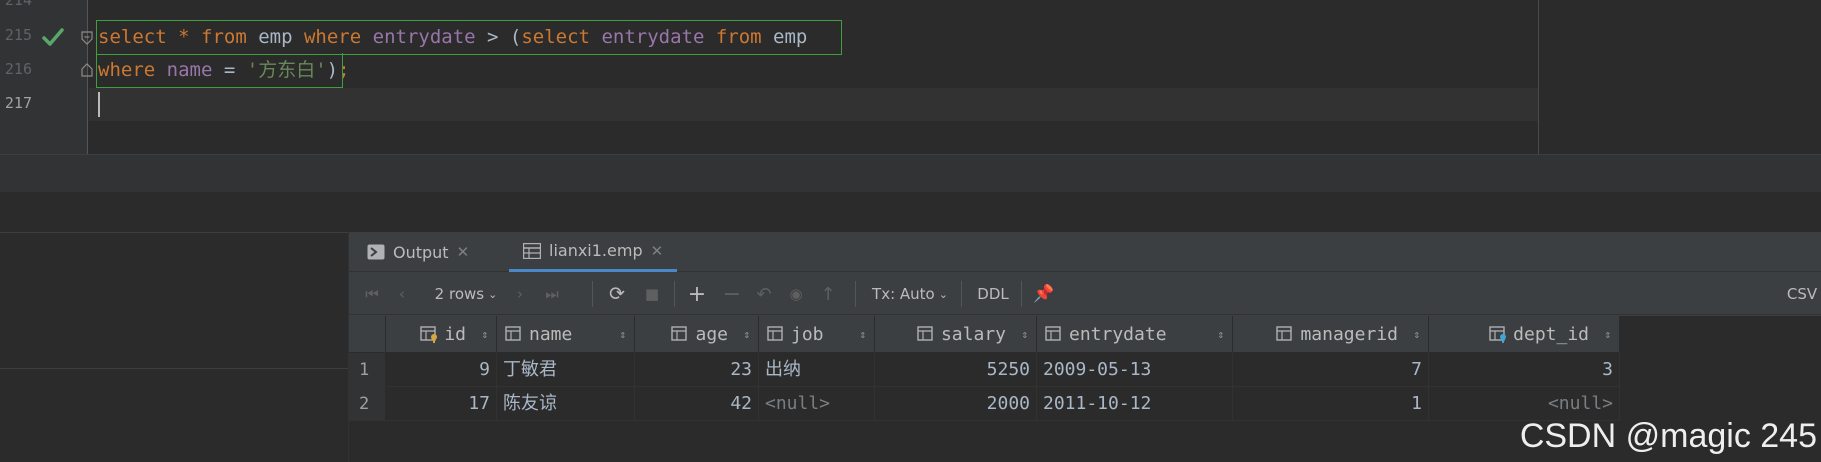 The image size is (1821, 462). What do you see at coordinates (441, 334) in the screenshot?
I see `column-header-id: id ⇕` at bounding box center [441, 334].